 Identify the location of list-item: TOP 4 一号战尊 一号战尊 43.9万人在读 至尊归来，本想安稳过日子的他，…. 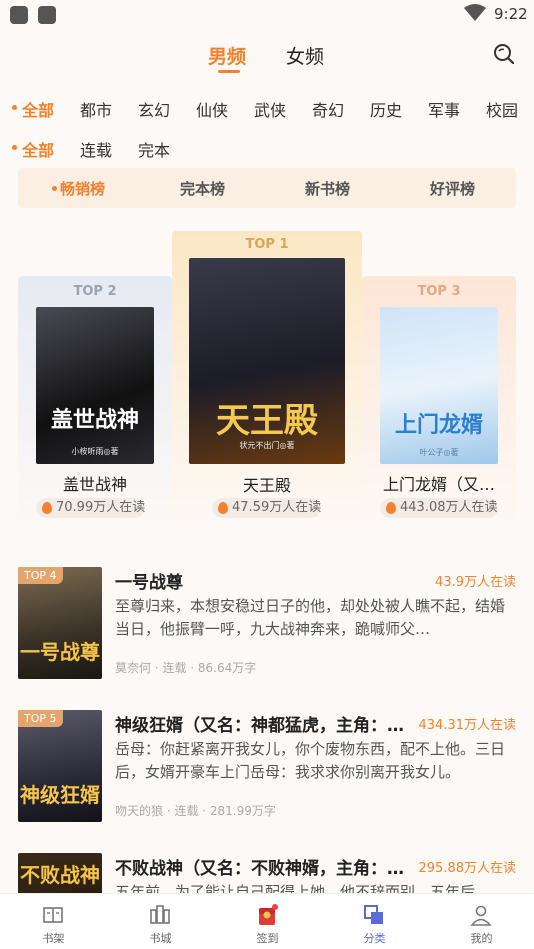
(267, 627).